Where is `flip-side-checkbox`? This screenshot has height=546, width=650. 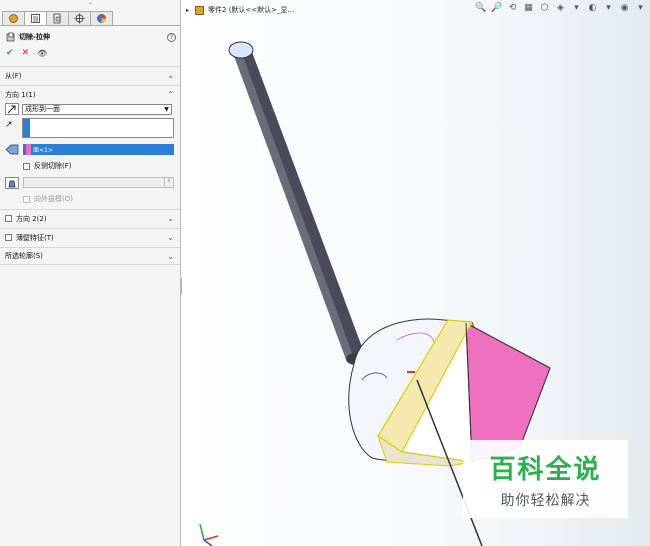 flip-side-checkbox is located at coordinates (26, 166).